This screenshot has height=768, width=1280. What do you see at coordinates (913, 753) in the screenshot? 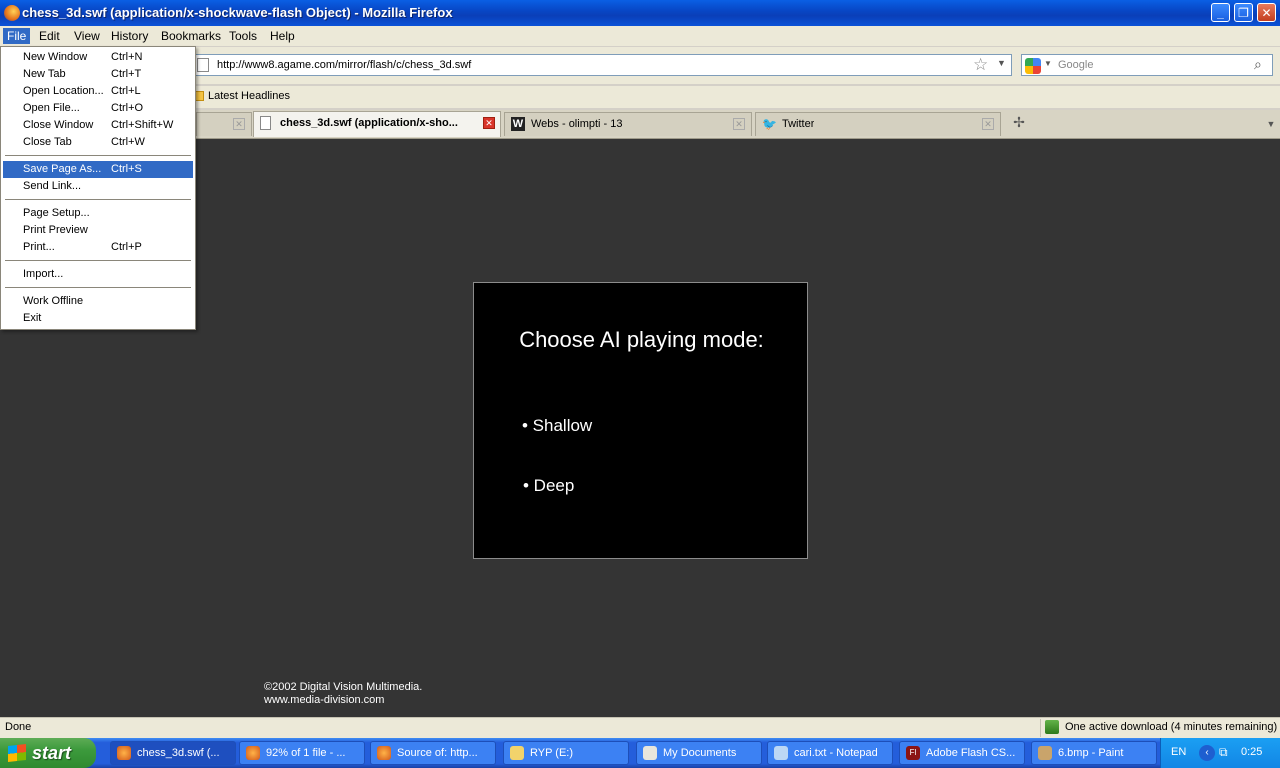
I see `flash-app-icon: Fl` at bounding box center [913, 753].